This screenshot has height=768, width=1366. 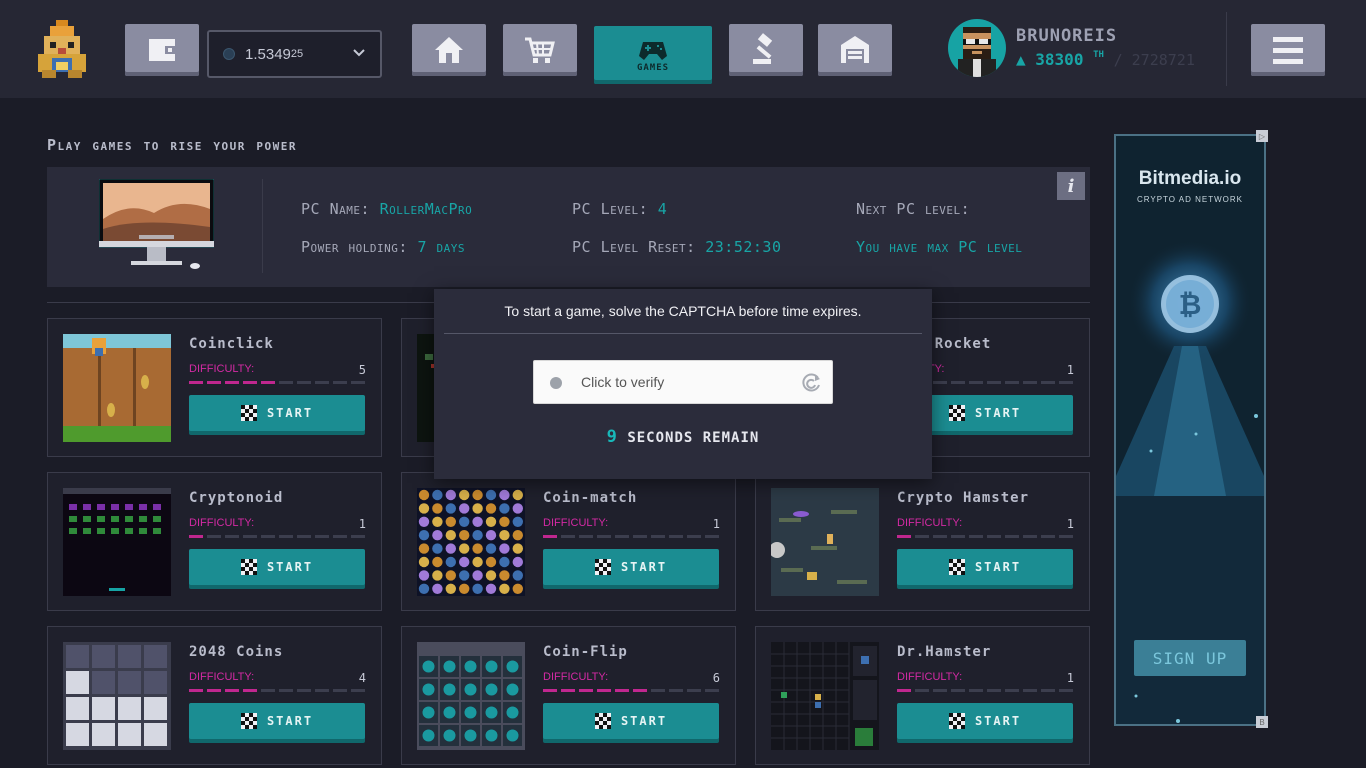 I want to click on rollercoin-coin-icon, so click(x=229, y=54).